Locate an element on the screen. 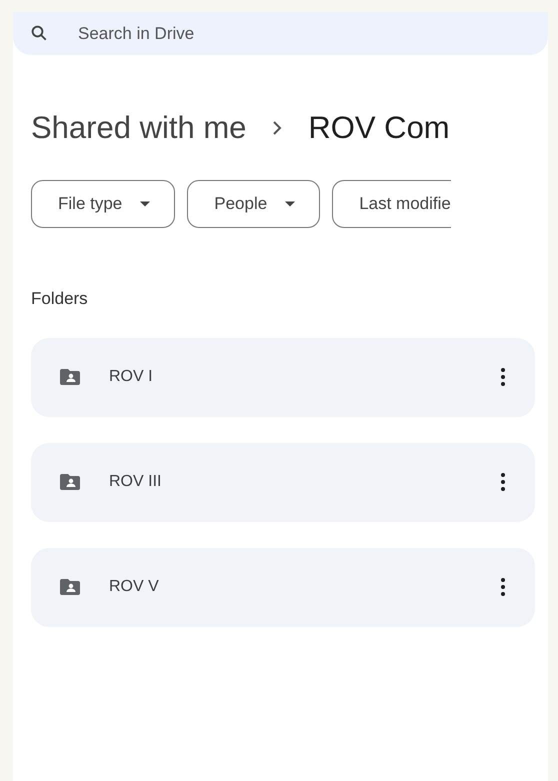 This screenshot has width=558, height=781. section-heading: Folders is located at coordinates (59, 299).